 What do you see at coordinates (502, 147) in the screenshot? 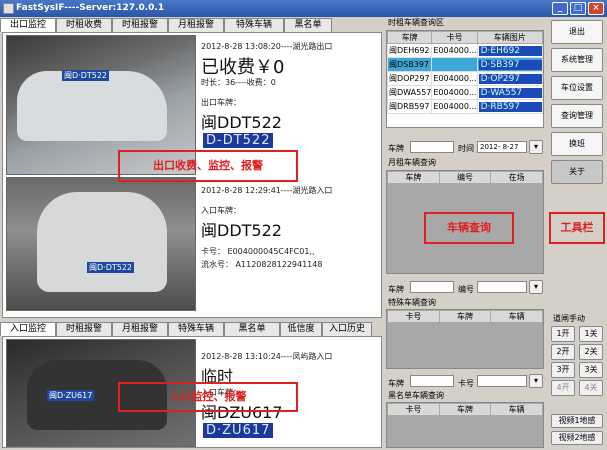
I see `hourly-date-picker: 2012- 8-27` at bounding box center [502, 147].